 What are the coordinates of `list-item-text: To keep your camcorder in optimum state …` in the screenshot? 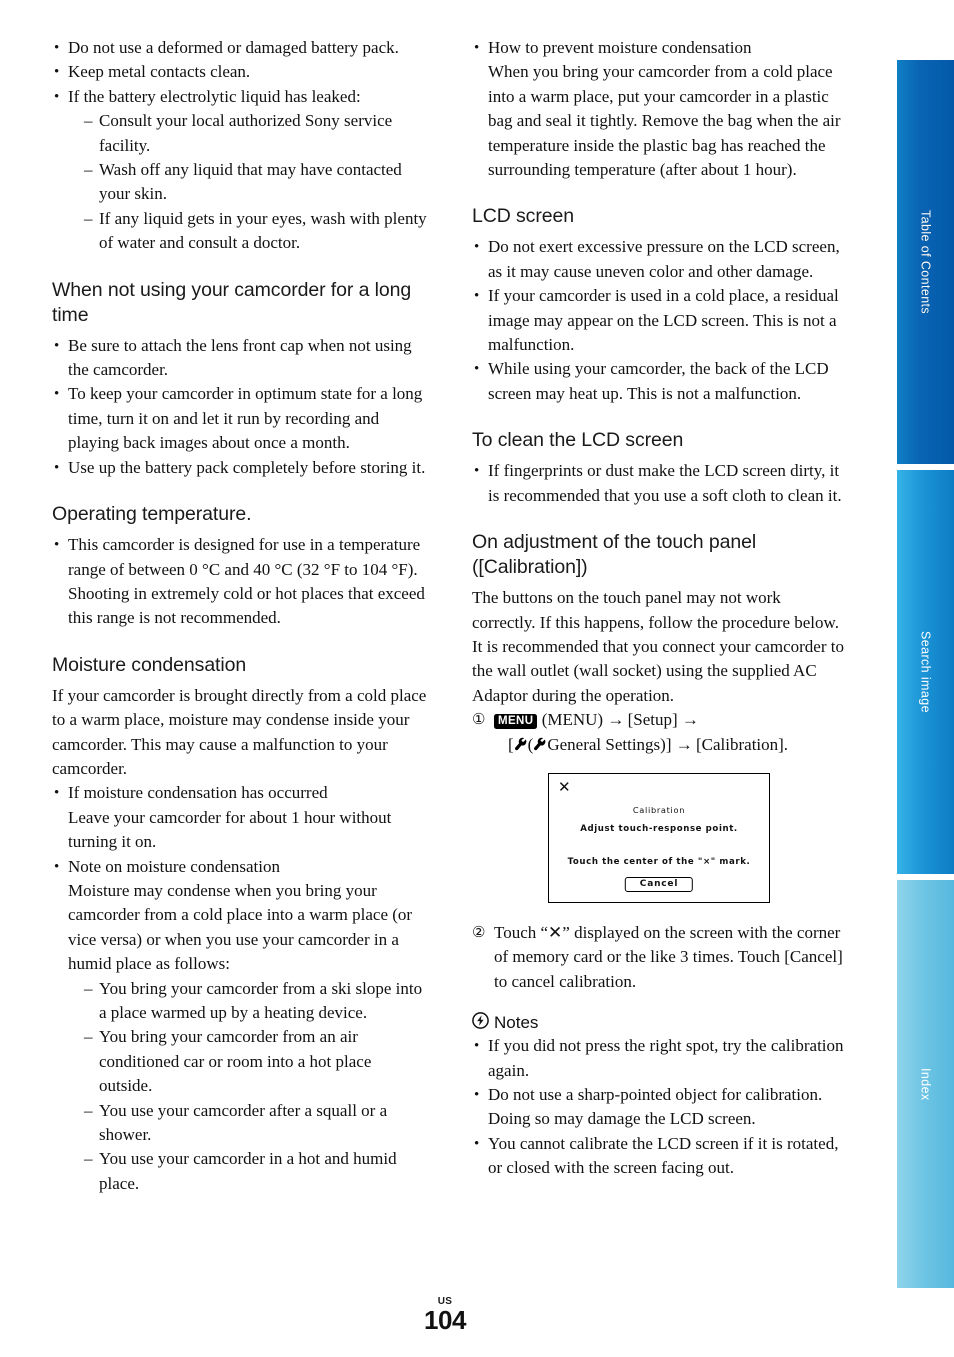 It's located at (245, 418).